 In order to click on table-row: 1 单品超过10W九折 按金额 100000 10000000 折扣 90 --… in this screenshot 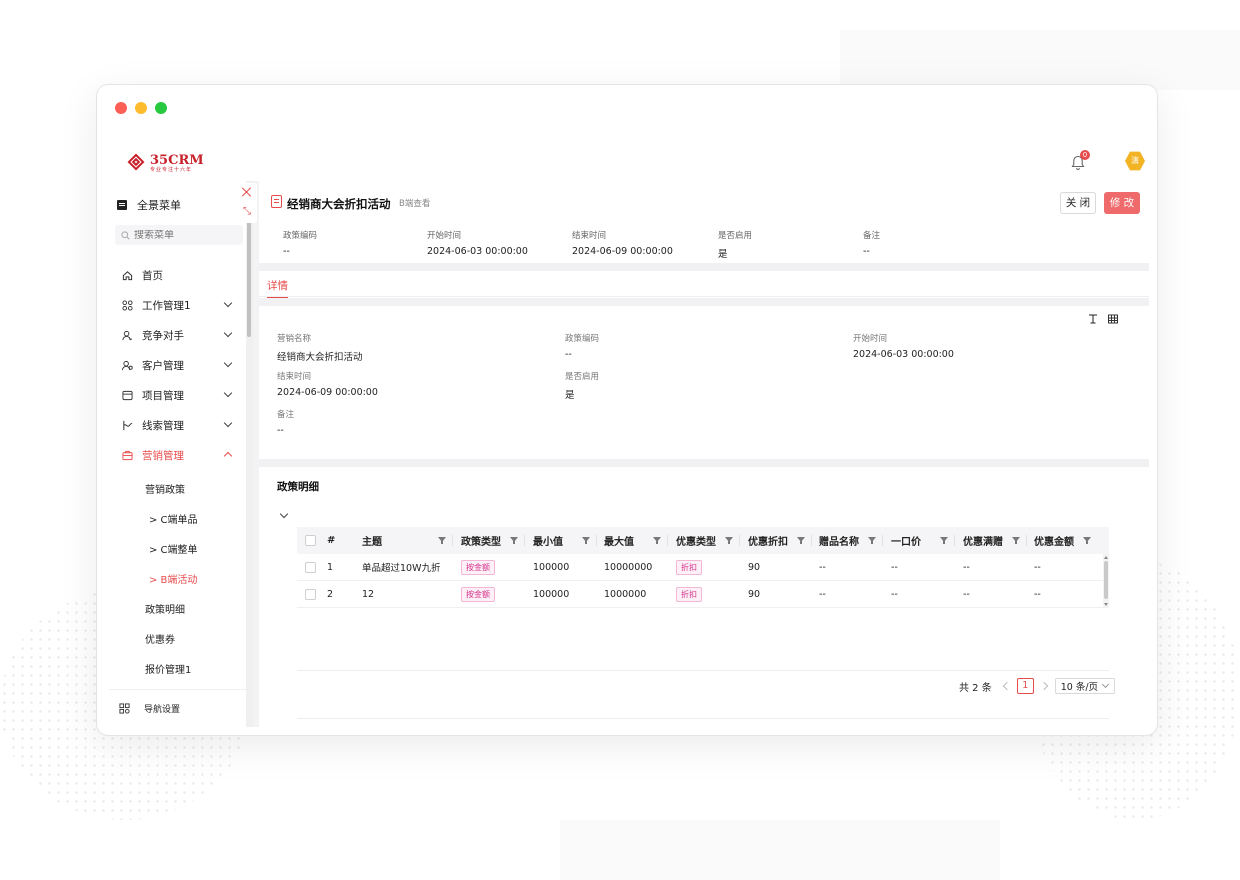, I will do `click(703, 567)`.